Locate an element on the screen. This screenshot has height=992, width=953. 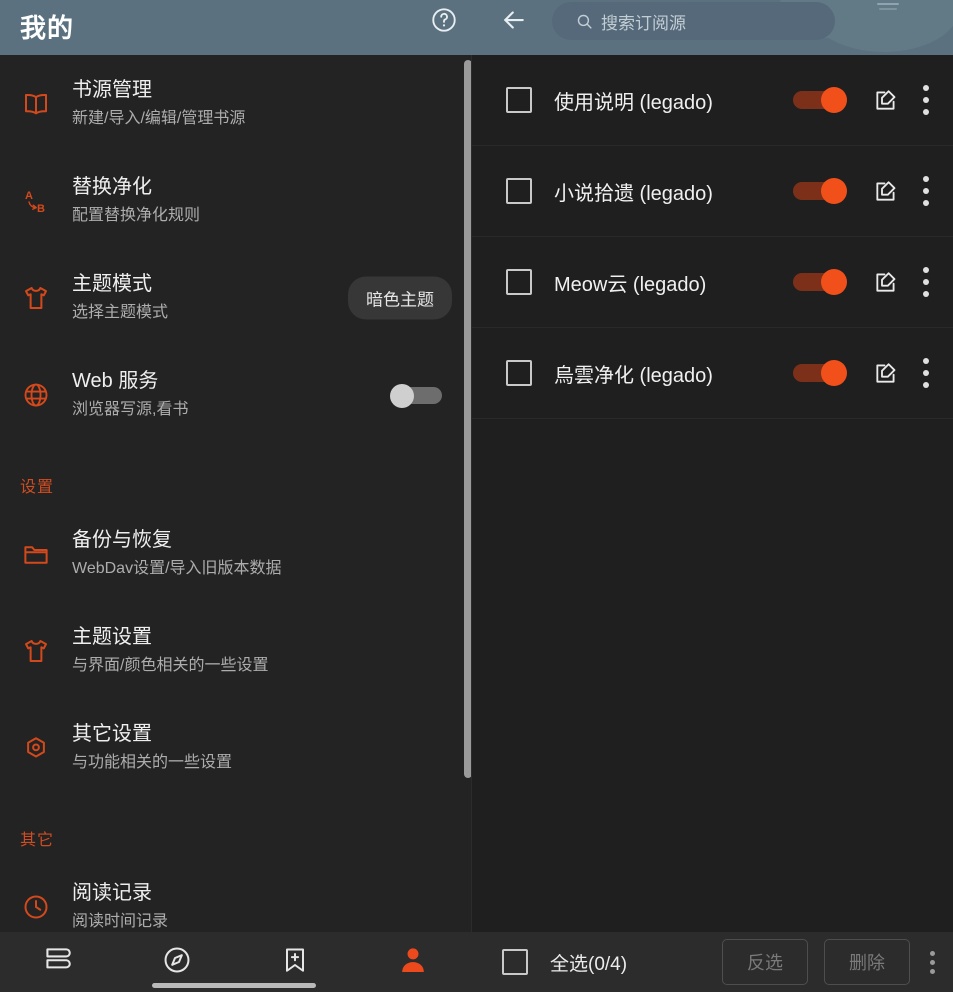
app-header: 我的 搜索订阅源 is located at coordinates (476, 27).